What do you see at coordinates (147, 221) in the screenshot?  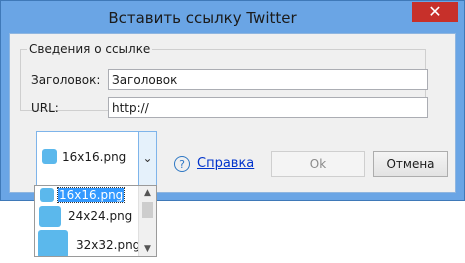 I see `scrollbar: ▲ ▼` at bounding box center [147, 221].